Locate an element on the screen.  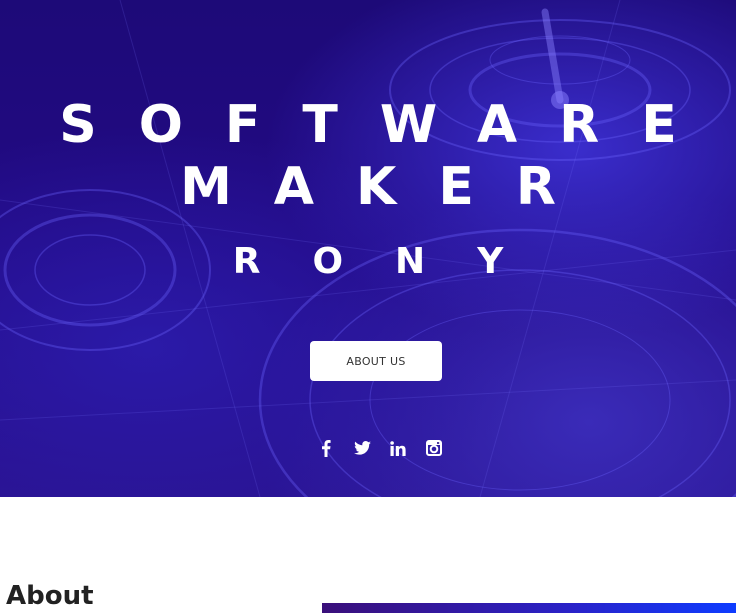
facebook-icon is located at coordinates (326, 448).